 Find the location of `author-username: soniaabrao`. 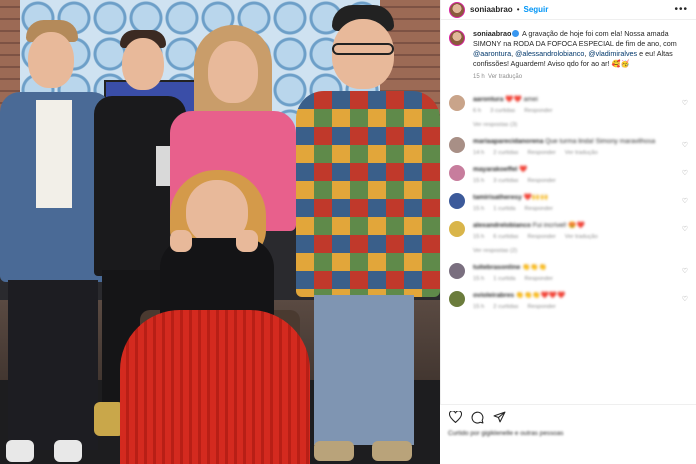

author-username: soniaabrao is located at coordinates (491, 9).